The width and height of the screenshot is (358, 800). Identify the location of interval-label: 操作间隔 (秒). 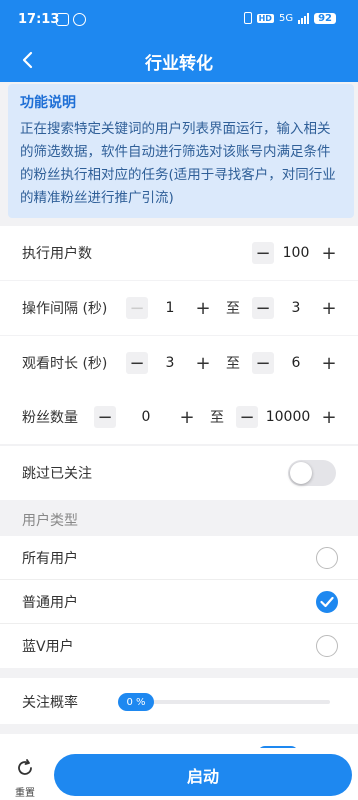
(65, 309).